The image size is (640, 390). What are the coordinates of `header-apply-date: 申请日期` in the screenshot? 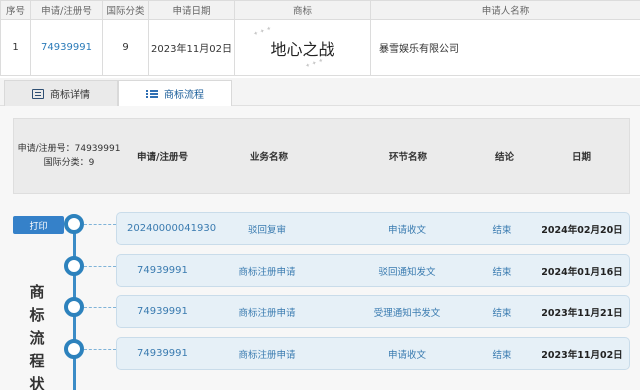 It's located at (191, 10).